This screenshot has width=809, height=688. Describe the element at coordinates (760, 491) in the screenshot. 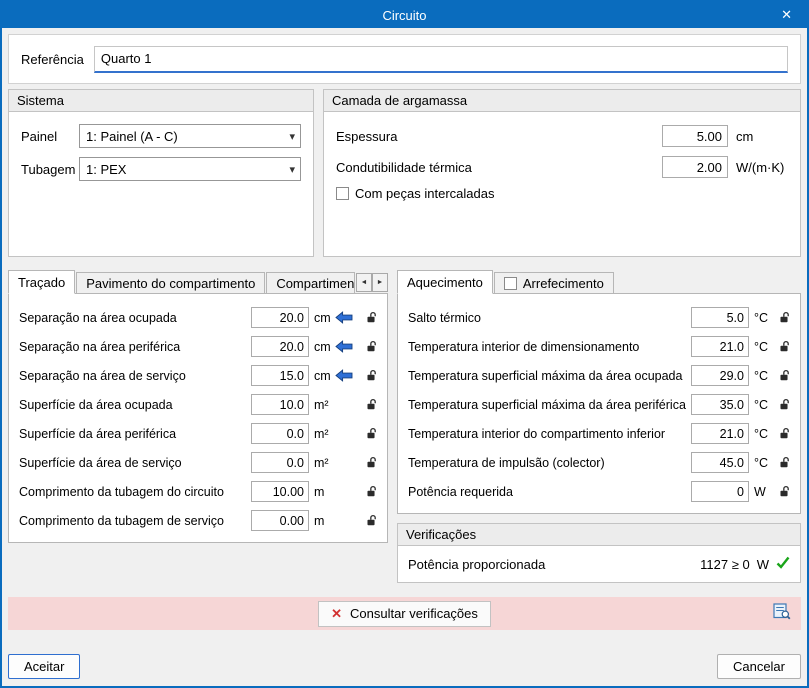

I see `field-unit: W` at that location.